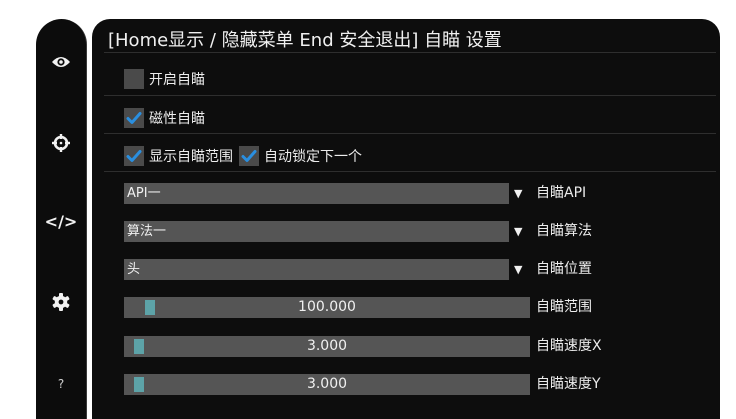 The height and width of the screenshot is (419, 736). I want to click on crosshair-icon, so click(61, 143).